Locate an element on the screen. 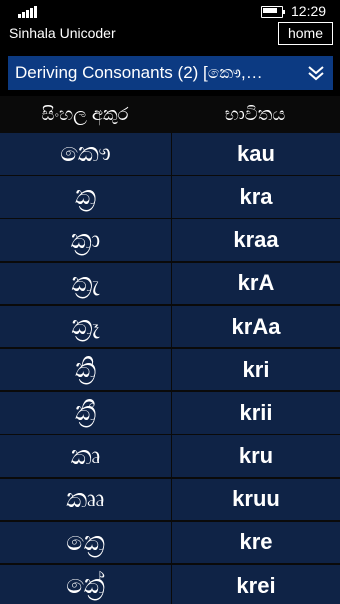 The width and height of the screenshot is (340, 604). sinhala-letter: ක්‍රී is located at coordinates (85, 413).